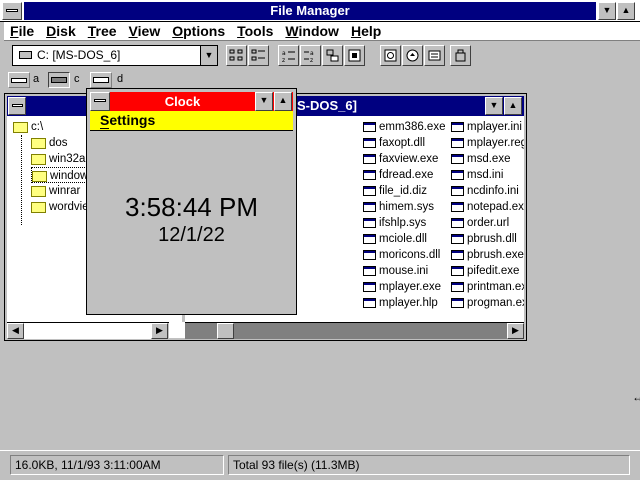 The image size is (640, 480). What do you see at coordinates (487, 287) in the screenshot?
I see `file-item: printman.exe` at bounding box center [487, 287].